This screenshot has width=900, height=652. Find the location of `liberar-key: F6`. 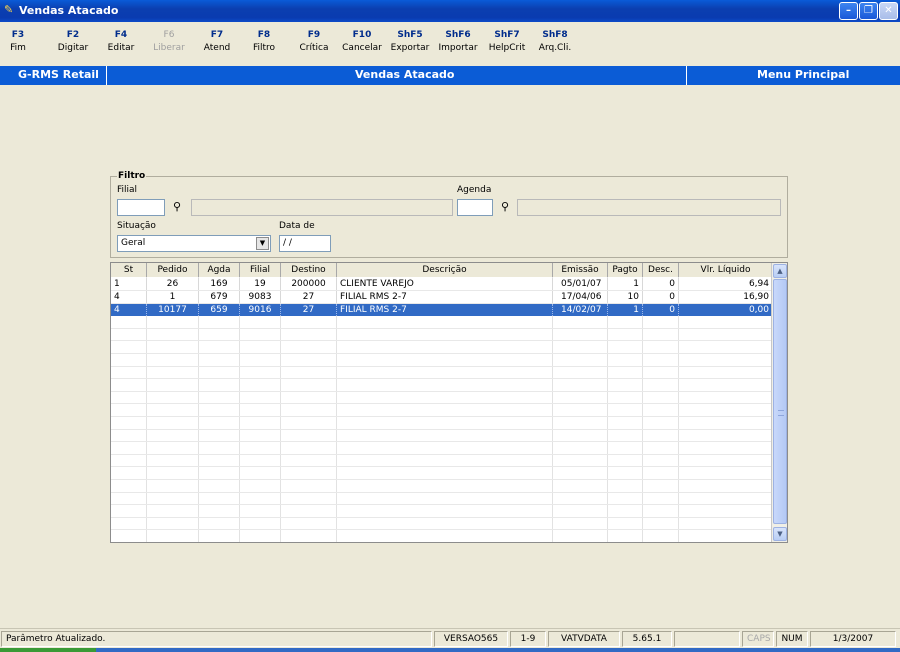

liberar-key: F6 is located at coordinates (169, 35).